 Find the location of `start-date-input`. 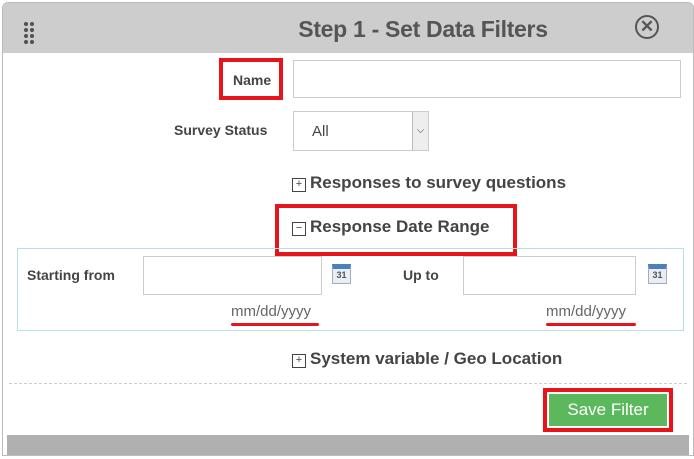

start-date-input is located at coordinates (232, 275).